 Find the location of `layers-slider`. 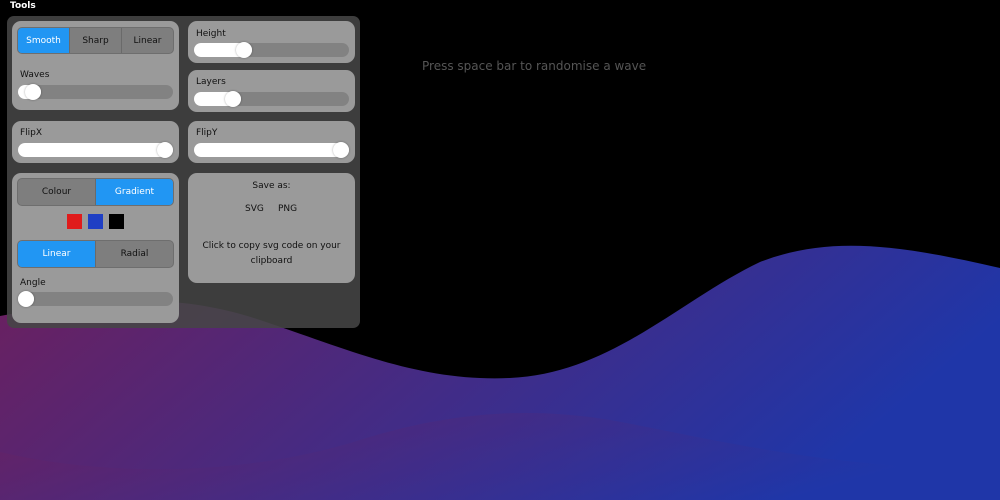

layers-slider is located at coordinates (271, 99).